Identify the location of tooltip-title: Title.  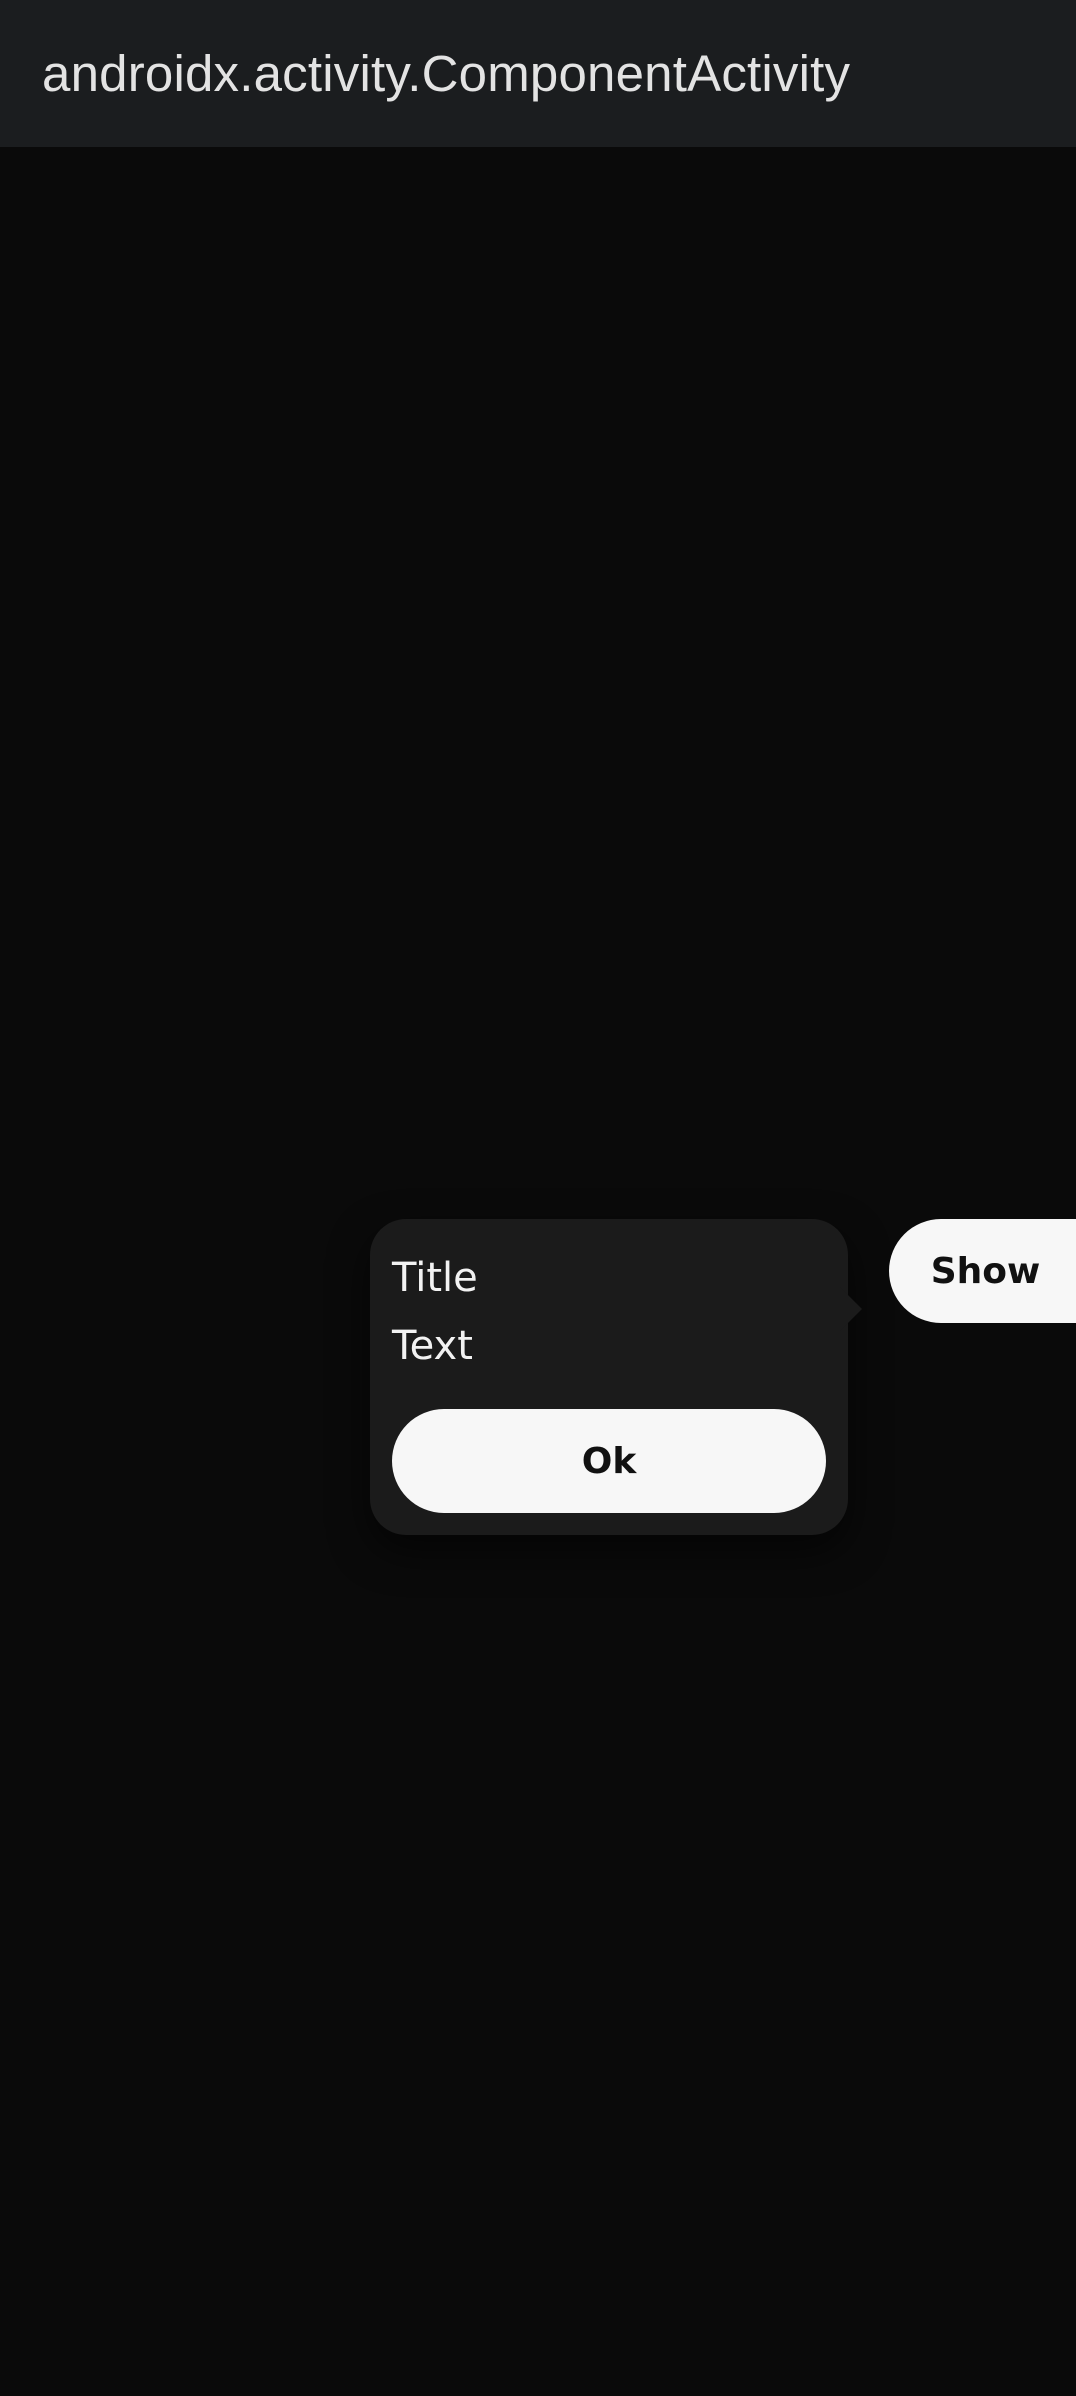
(435, 1278).